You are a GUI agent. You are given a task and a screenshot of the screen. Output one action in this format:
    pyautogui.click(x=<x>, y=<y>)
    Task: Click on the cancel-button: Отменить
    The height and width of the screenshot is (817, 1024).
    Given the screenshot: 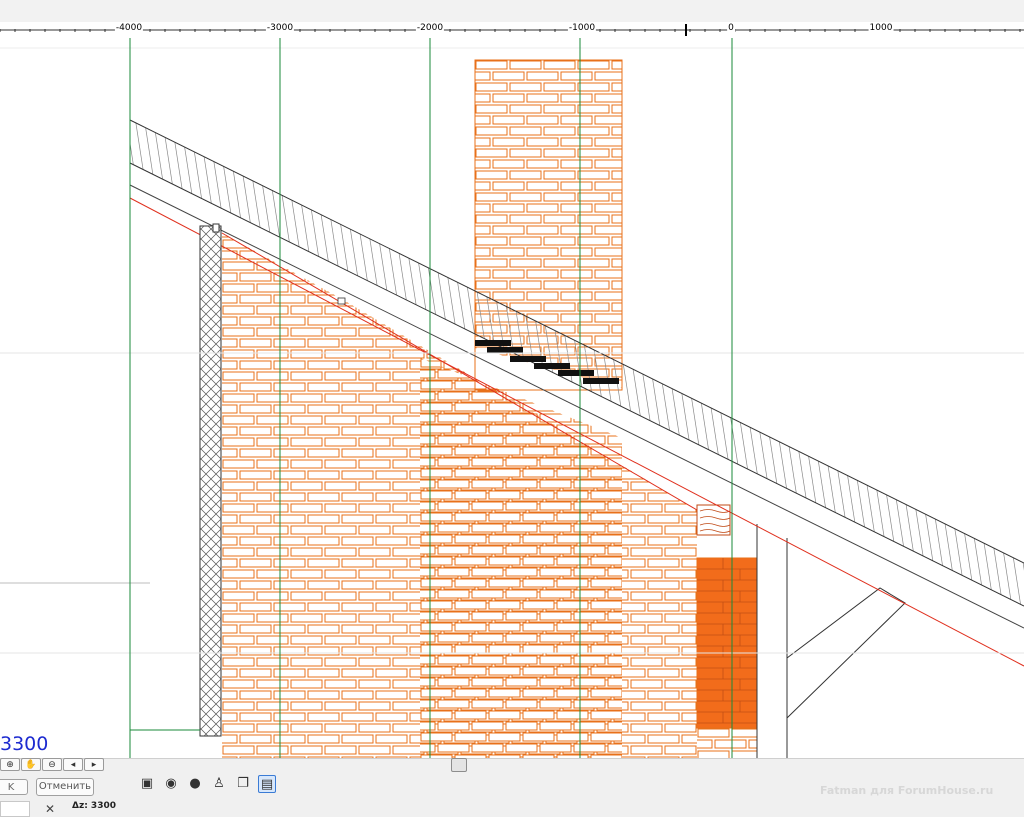 What is the action you would take?
    pyautogui.click(x=65, y=787)
    